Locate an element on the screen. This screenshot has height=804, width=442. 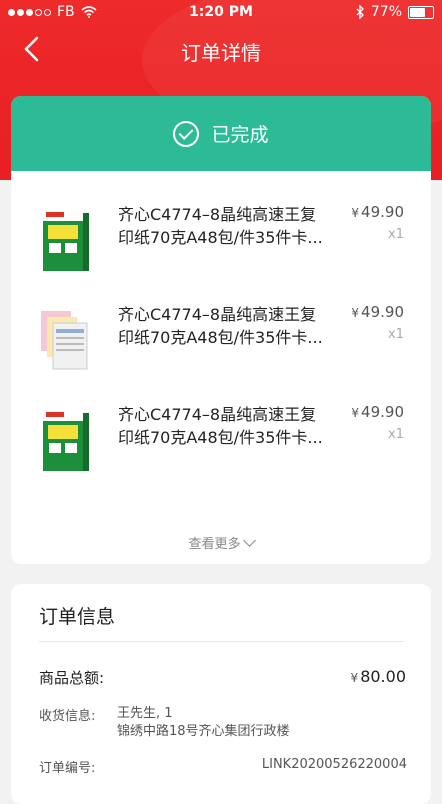
battery-icon is located at coordinates (421, 12).